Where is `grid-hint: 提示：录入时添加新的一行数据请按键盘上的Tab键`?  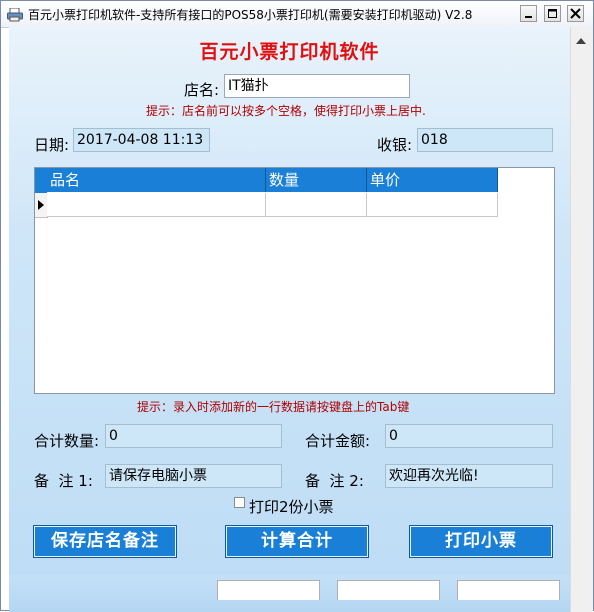 grid-hint: 提示：录入时添加新的一行数据请按键盘上的Tab键 is located at coordinates (273, 407).